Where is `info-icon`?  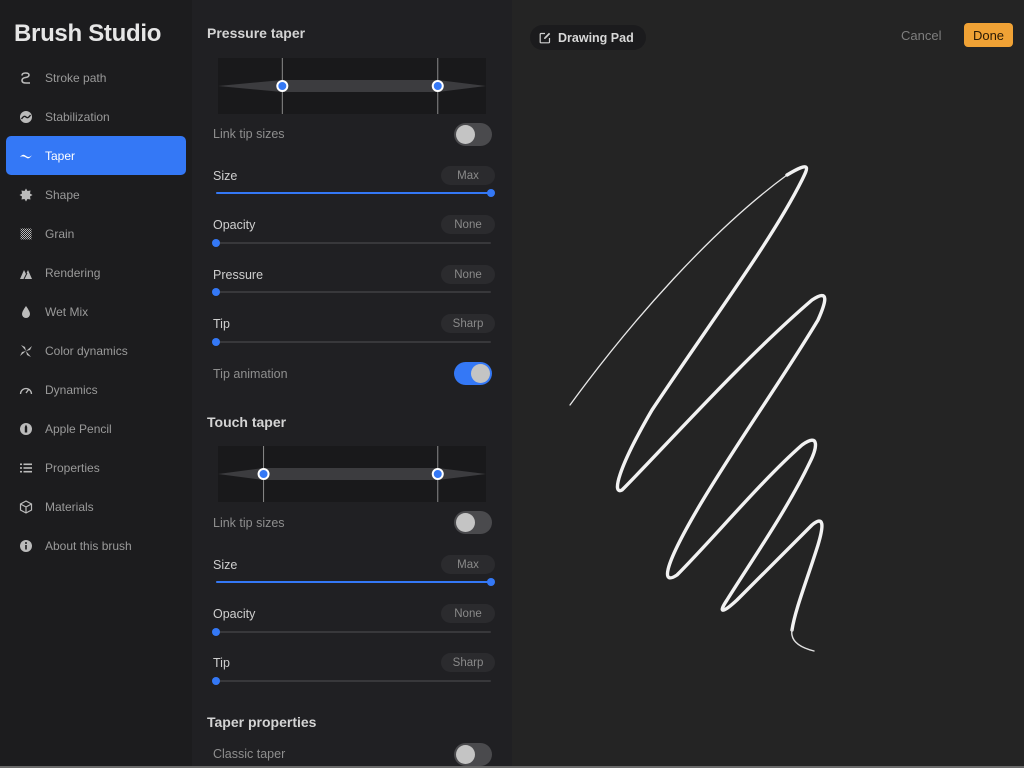
info-icon is located at coordinates (25, 546).